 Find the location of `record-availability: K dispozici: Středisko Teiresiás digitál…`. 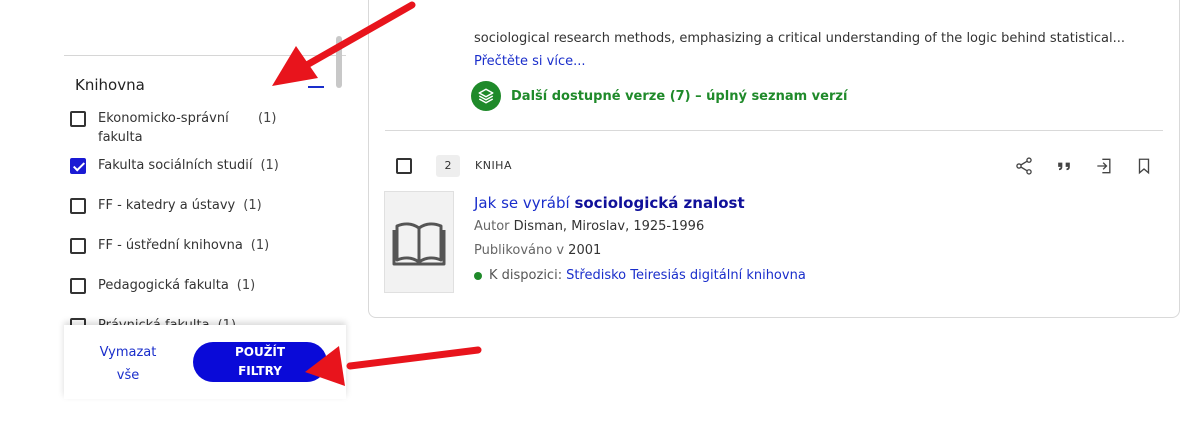

record-availability: K dispozici: Středisko Teiresiás digitál… is located at coordinates (640, 275).